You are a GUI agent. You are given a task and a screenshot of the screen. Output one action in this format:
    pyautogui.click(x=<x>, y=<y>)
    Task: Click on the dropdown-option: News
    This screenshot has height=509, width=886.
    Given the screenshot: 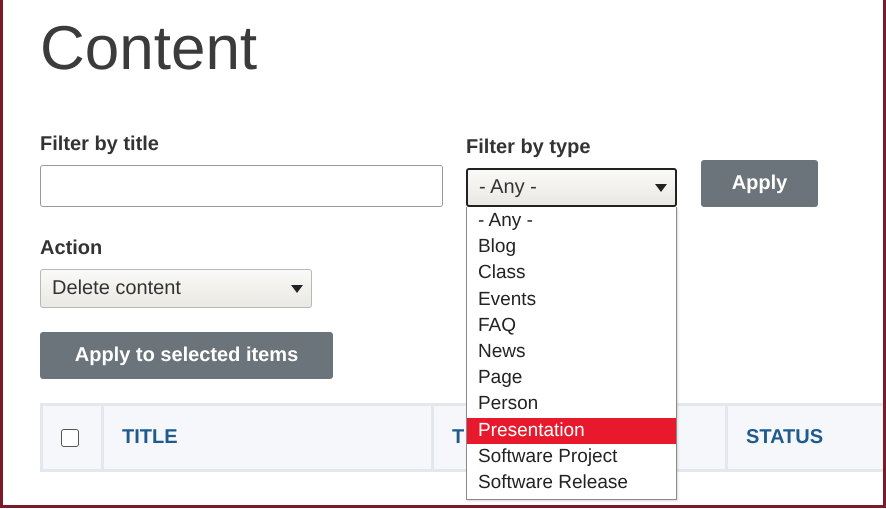 What is the action you would take?
    pyautogui.click(x=571, y=352)
    